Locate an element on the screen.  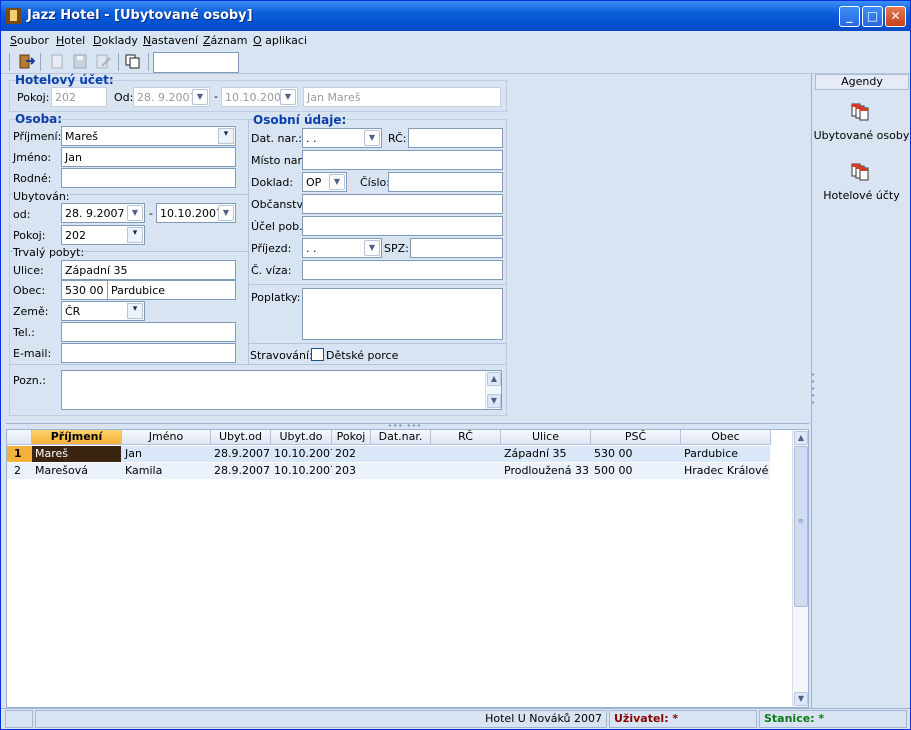
menu-o-aplikaci: O aplikaci is located at coordinates (280, 40).